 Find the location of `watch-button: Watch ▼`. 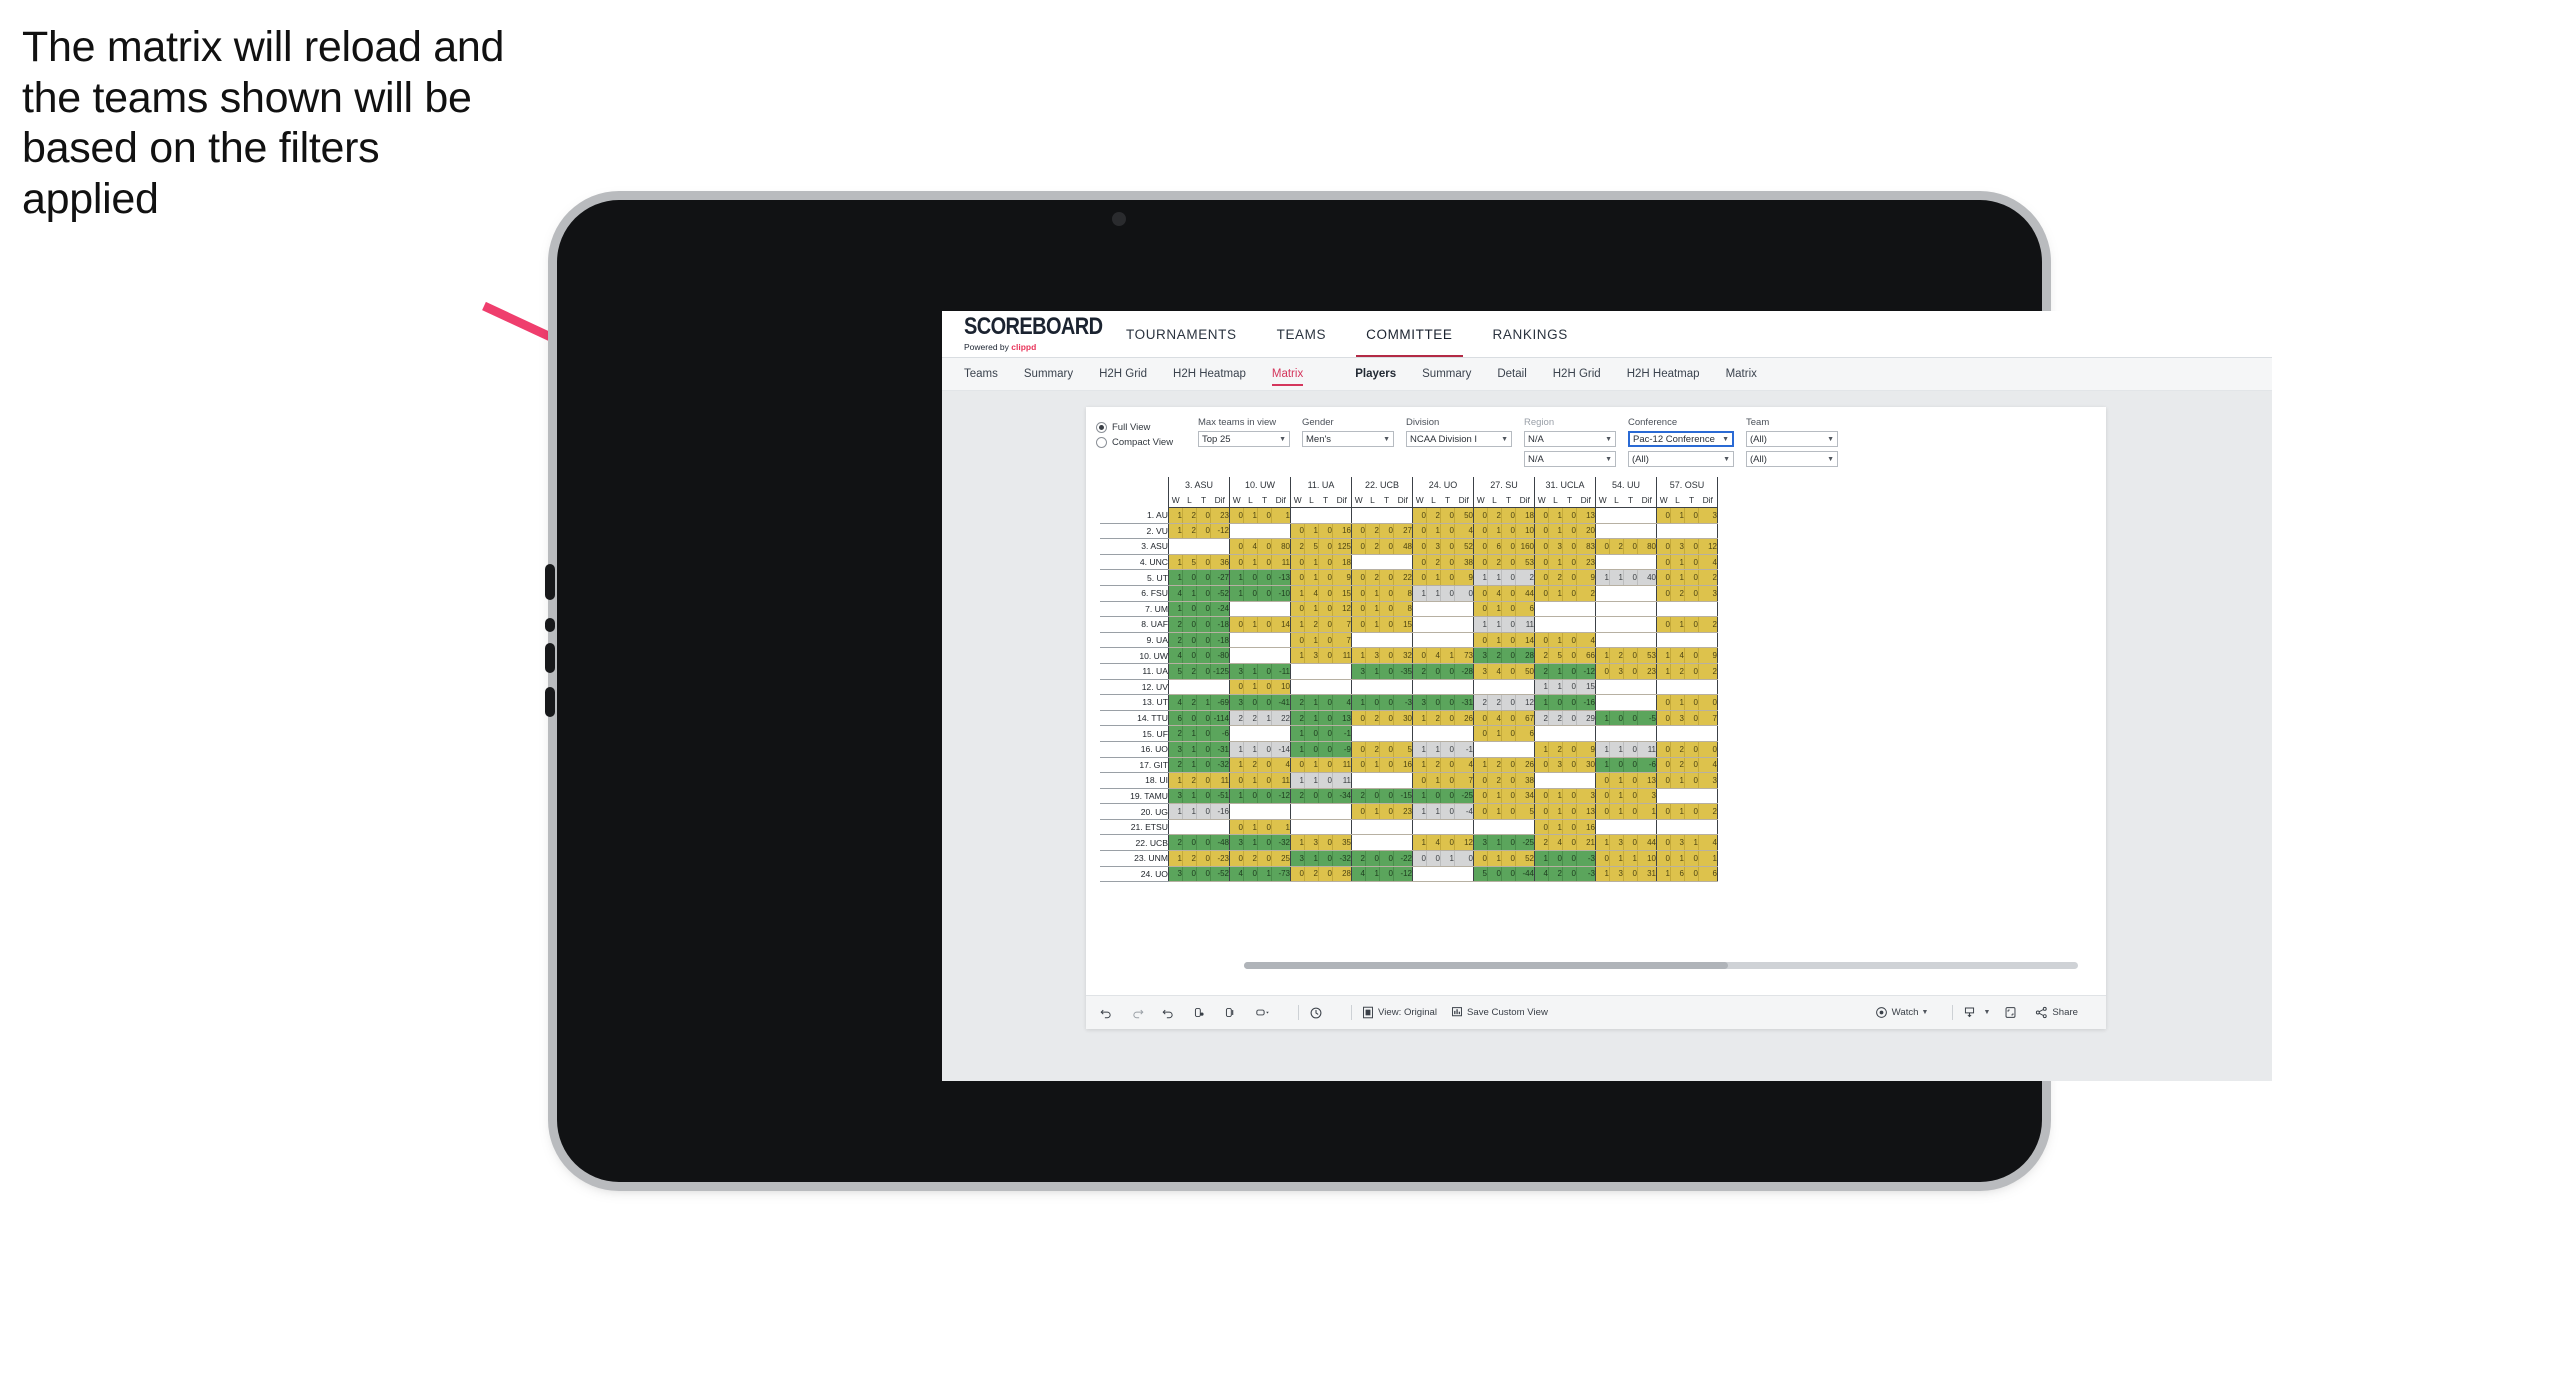

watch-button: Watch ▼ is located at coordinates (1901, 1012).